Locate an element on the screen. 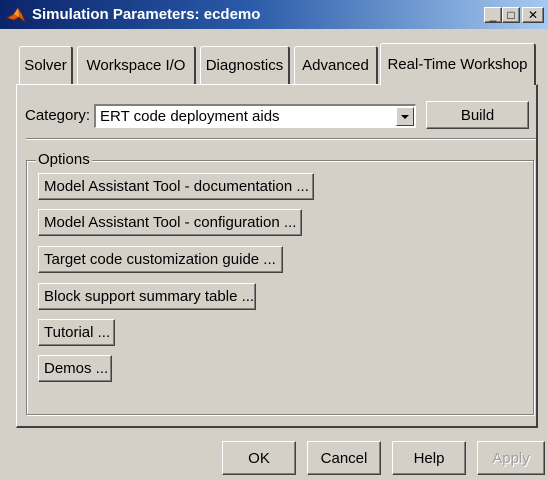 The width and height of the screenshot is (548, 480). matlab-logo-icon is located at coordinates (16, 15).